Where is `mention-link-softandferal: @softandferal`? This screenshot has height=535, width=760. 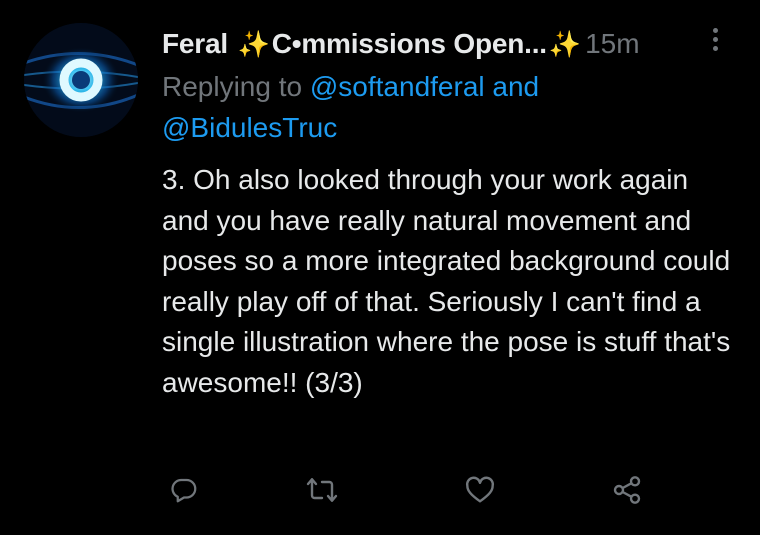
mention-link-softandferal: @softandferal is located at coordinates (397, 86).